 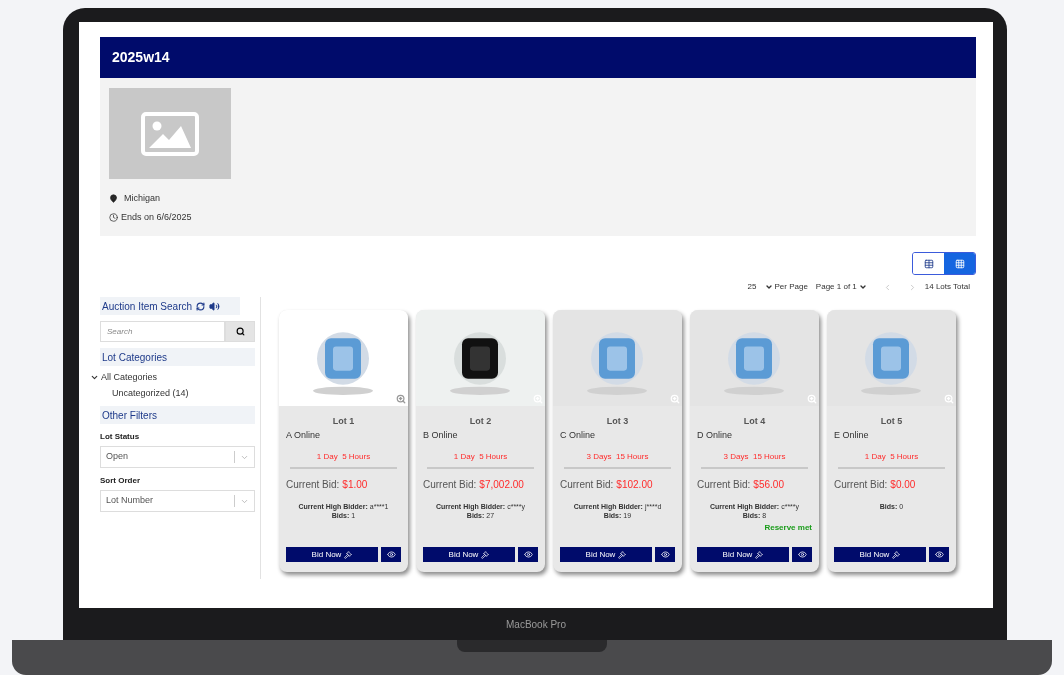 What do you see at coordinates (162, 331) in the screenshot?
I see `search-field: Search` at bounding box center [162, 331].